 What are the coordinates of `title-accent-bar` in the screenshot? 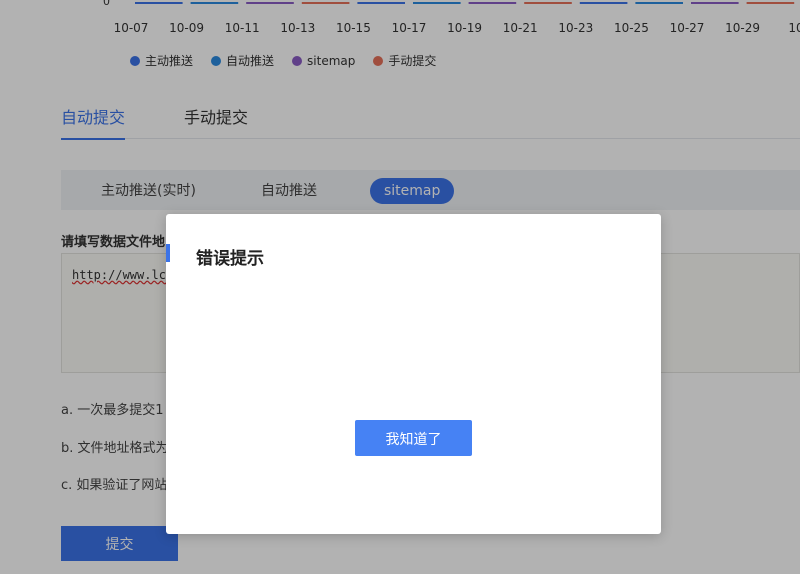 It's located at (168, 253).